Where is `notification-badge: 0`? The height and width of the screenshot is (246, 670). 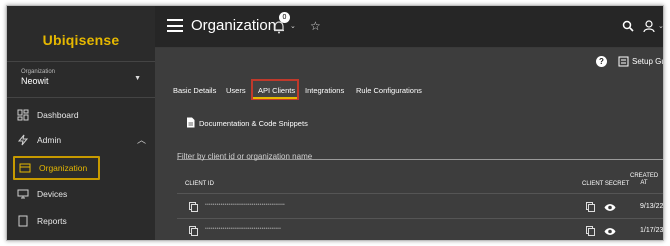 notification-badge: 0 is located at coordinates (284, 17).